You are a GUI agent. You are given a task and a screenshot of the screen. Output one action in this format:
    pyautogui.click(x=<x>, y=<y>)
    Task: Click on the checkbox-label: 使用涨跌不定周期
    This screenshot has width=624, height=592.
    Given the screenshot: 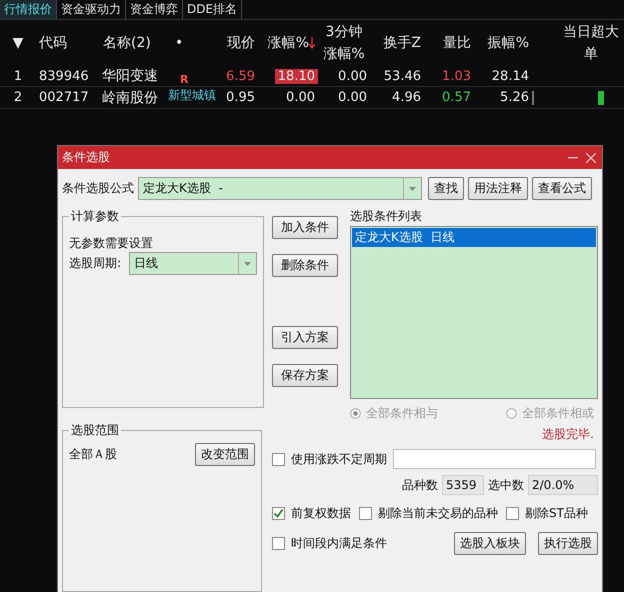 What is the action you would take?
    pyautogui.click(x=339, y=459)
    